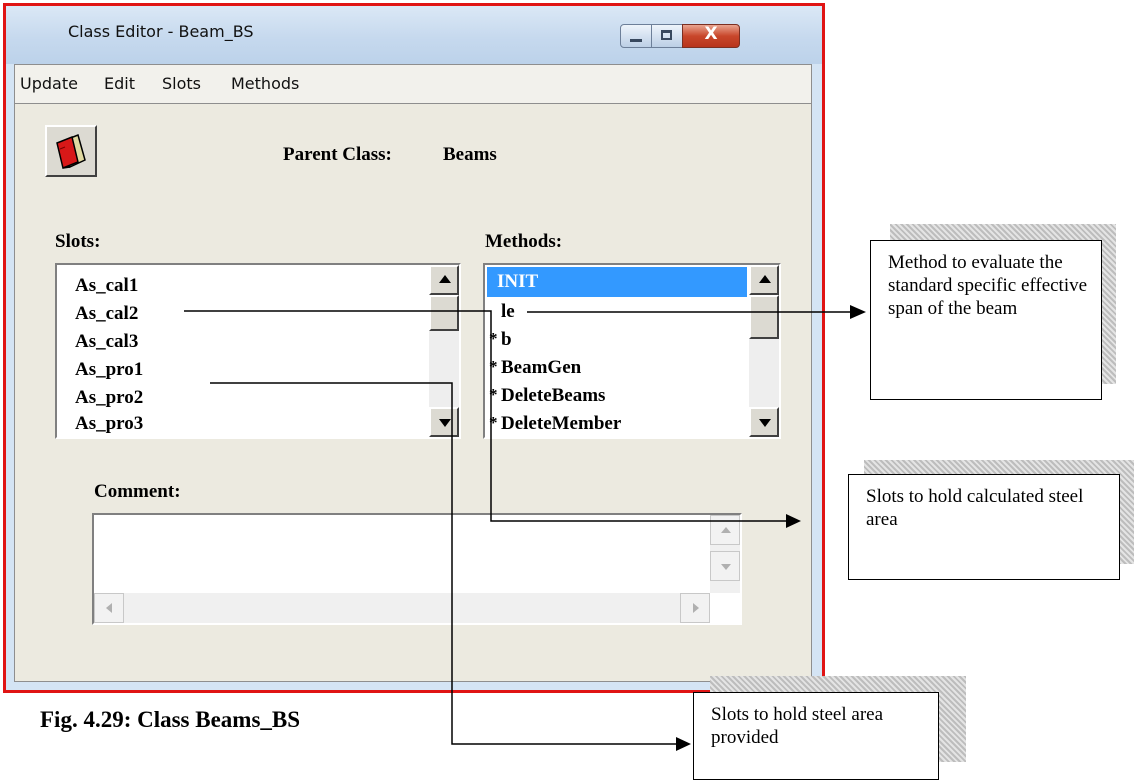 Image resolution: width=1134 pixels, height=781 pixels. What do you see at coordinates (243, 314) in the screenshot?
I see `list-item: As_cal2` at bounding box center [243, 314].